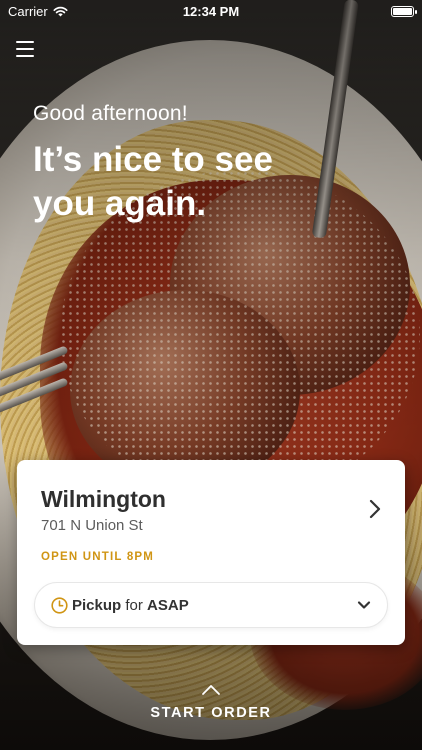 The width and height of the screenshot is (422, 750). I want to click on page-title: It’s nice to see you again., so click(153, 181).